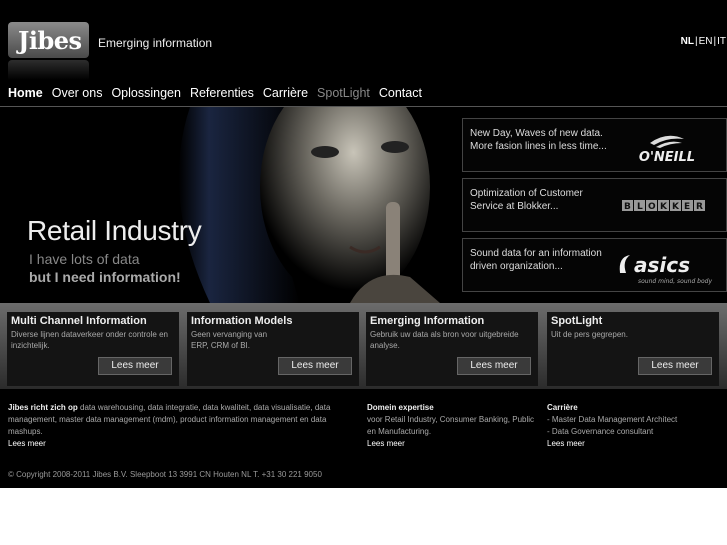 This screenshot has height=545, width=727. I want to click on box-description: Uit de pers gegrepen., so click(589, 334).